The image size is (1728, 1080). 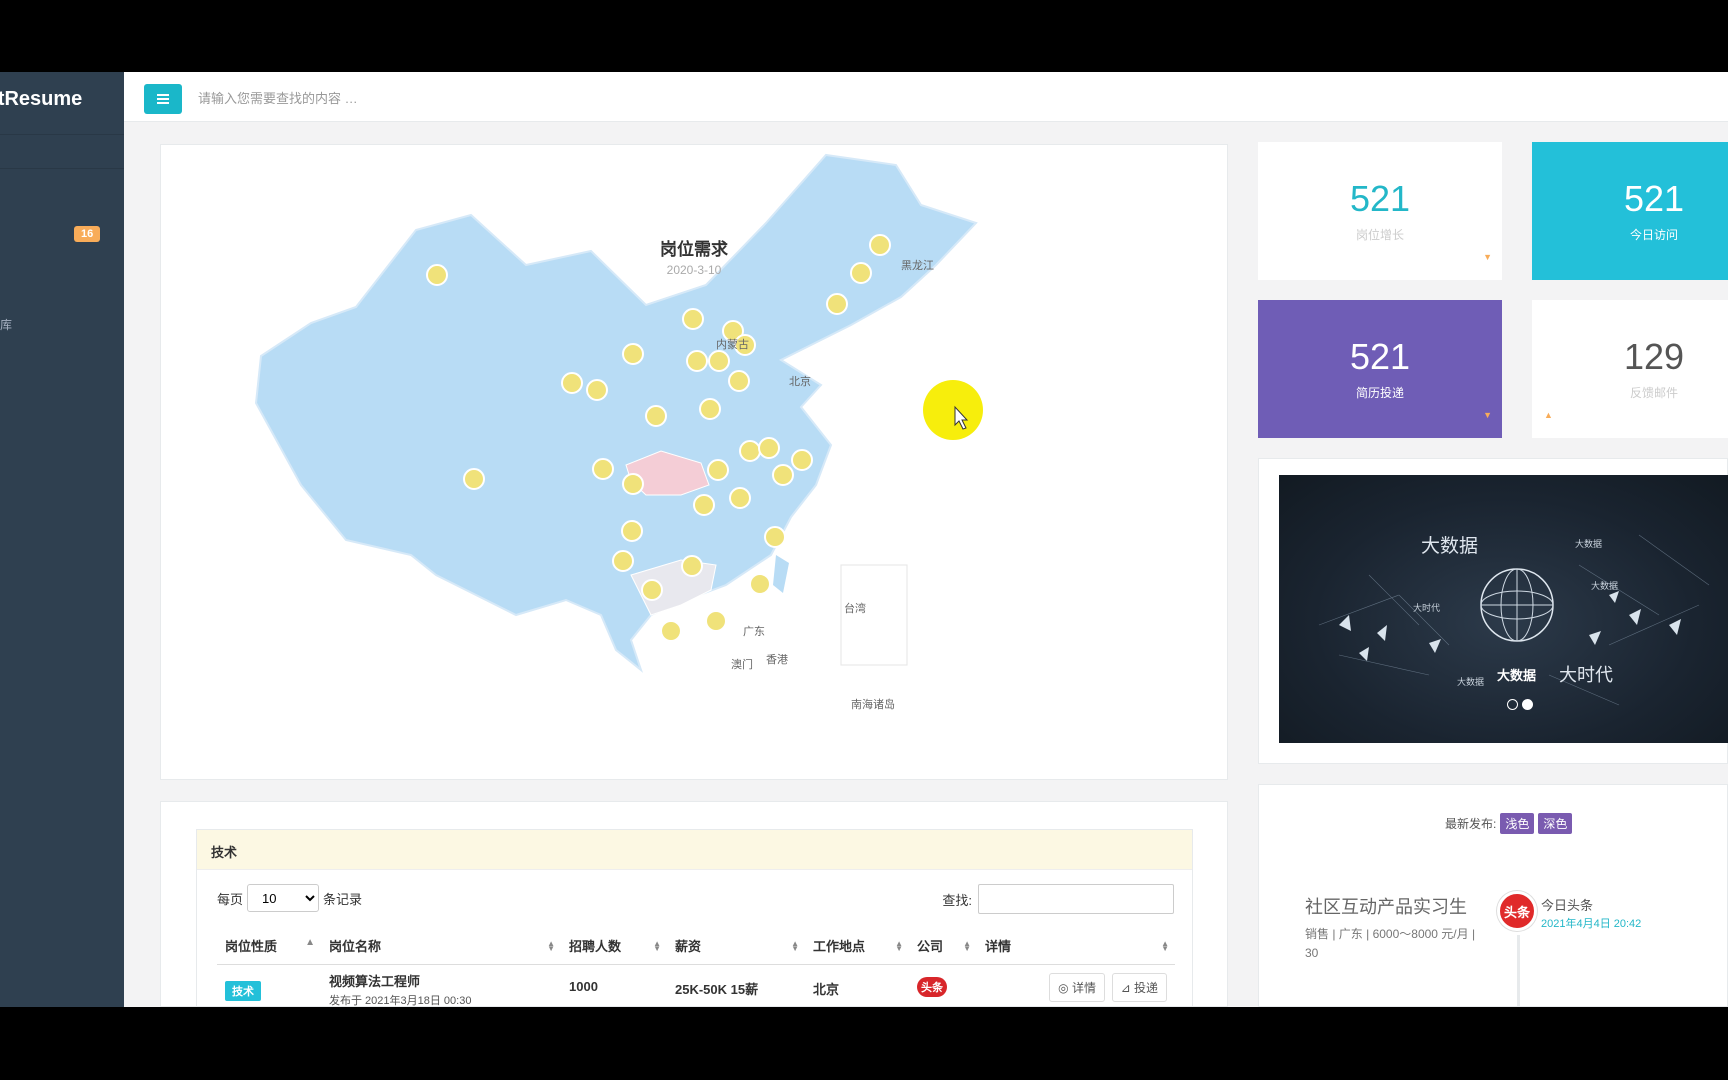 What do you see at coordinates (310, 942) in the screenshot?
I see `sort-asc-icon: ▲` at bounding box center [310, 942].